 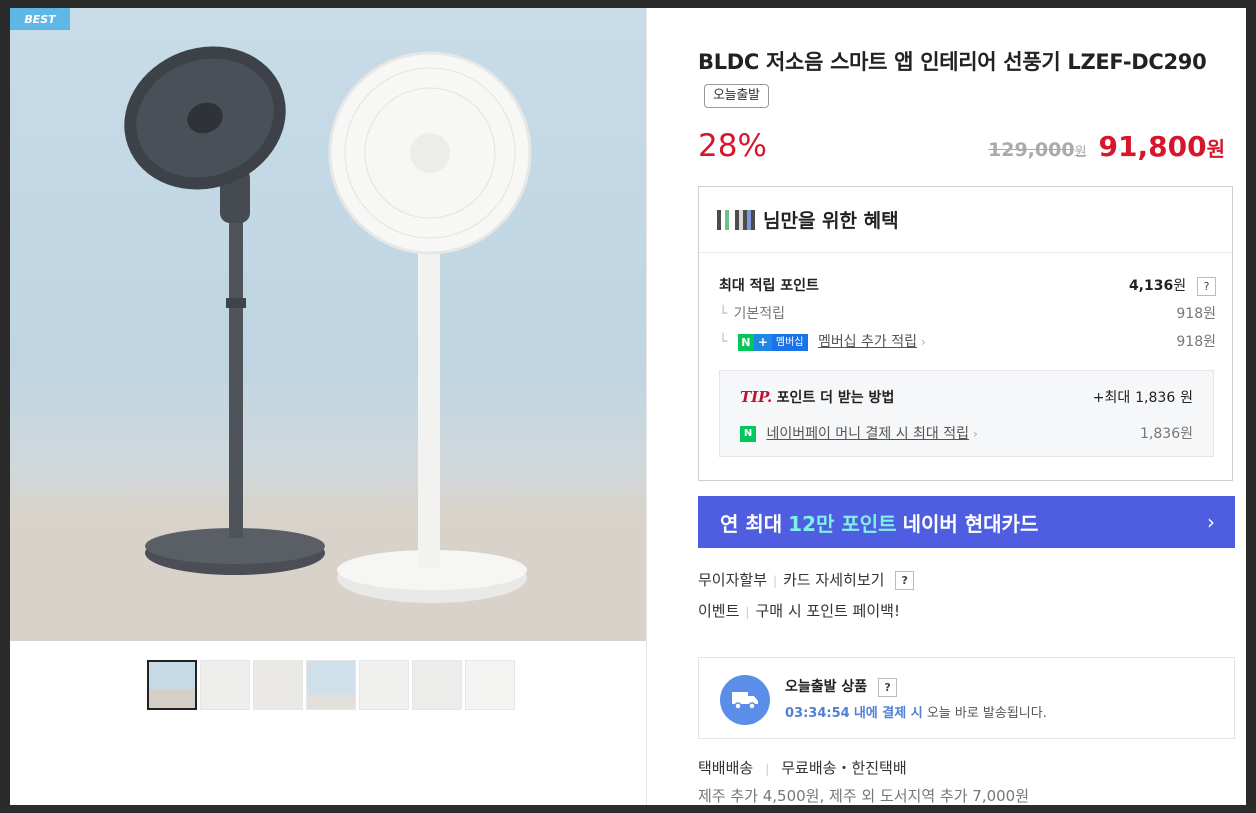 What do you see at coordinates (756, 397) in the screenshot?
I see `tip-label-word: TIP.` at bounding box center [756, 397].